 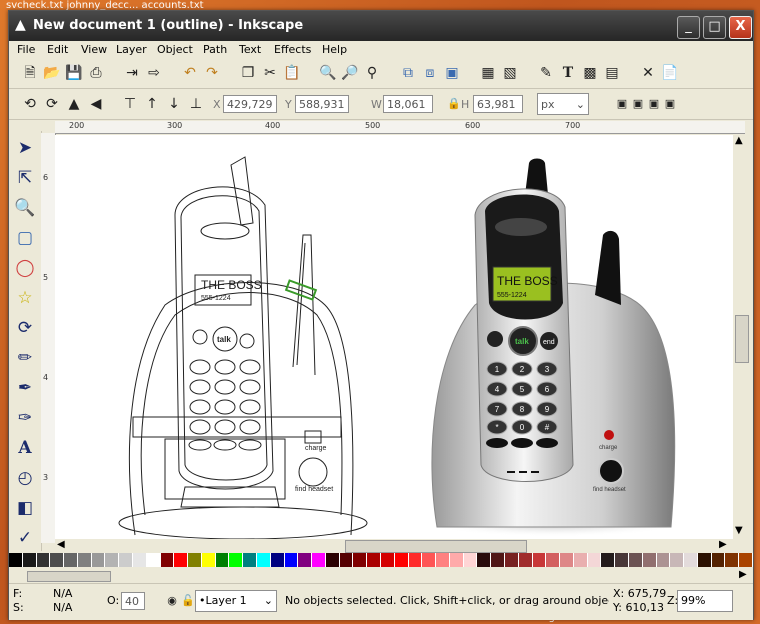 I want to click on calligraphy-tool-icon: ✑, so click(x=25, y=418).